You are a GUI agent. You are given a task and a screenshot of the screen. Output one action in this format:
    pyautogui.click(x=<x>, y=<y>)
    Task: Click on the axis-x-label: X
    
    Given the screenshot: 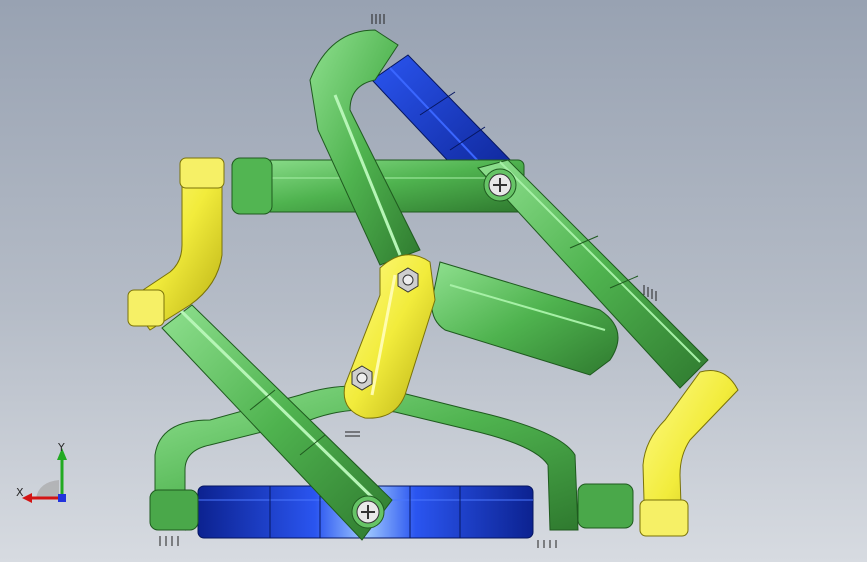 What is the action you would take?
    pyautogui.click(x=20, y=492)
    